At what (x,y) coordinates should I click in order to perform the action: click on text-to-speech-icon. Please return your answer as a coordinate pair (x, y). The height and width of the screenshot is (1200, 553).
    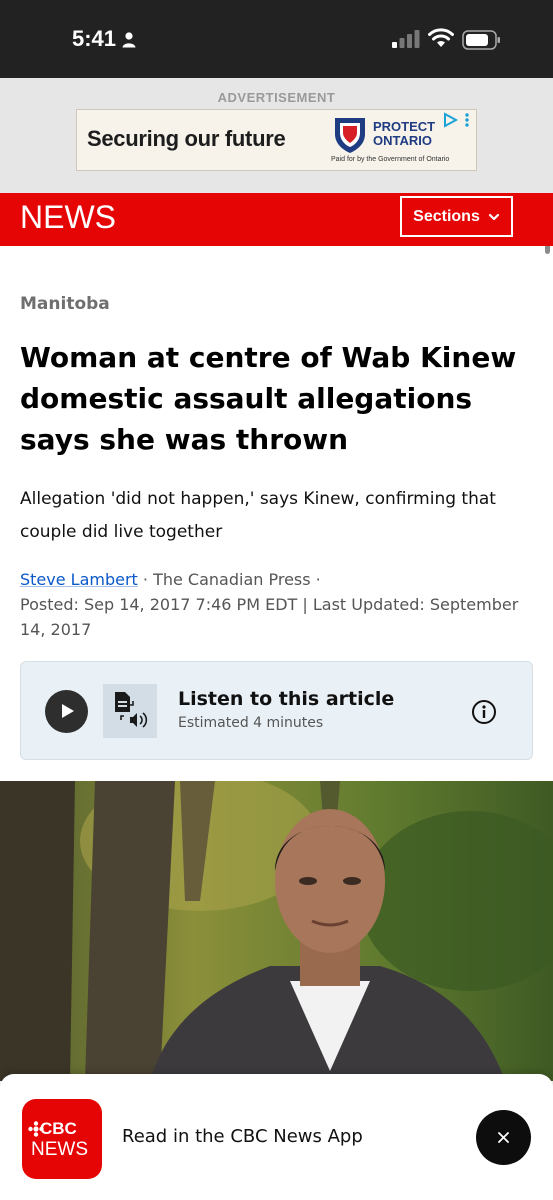
    Looking at the image, I should click on (130, 711).